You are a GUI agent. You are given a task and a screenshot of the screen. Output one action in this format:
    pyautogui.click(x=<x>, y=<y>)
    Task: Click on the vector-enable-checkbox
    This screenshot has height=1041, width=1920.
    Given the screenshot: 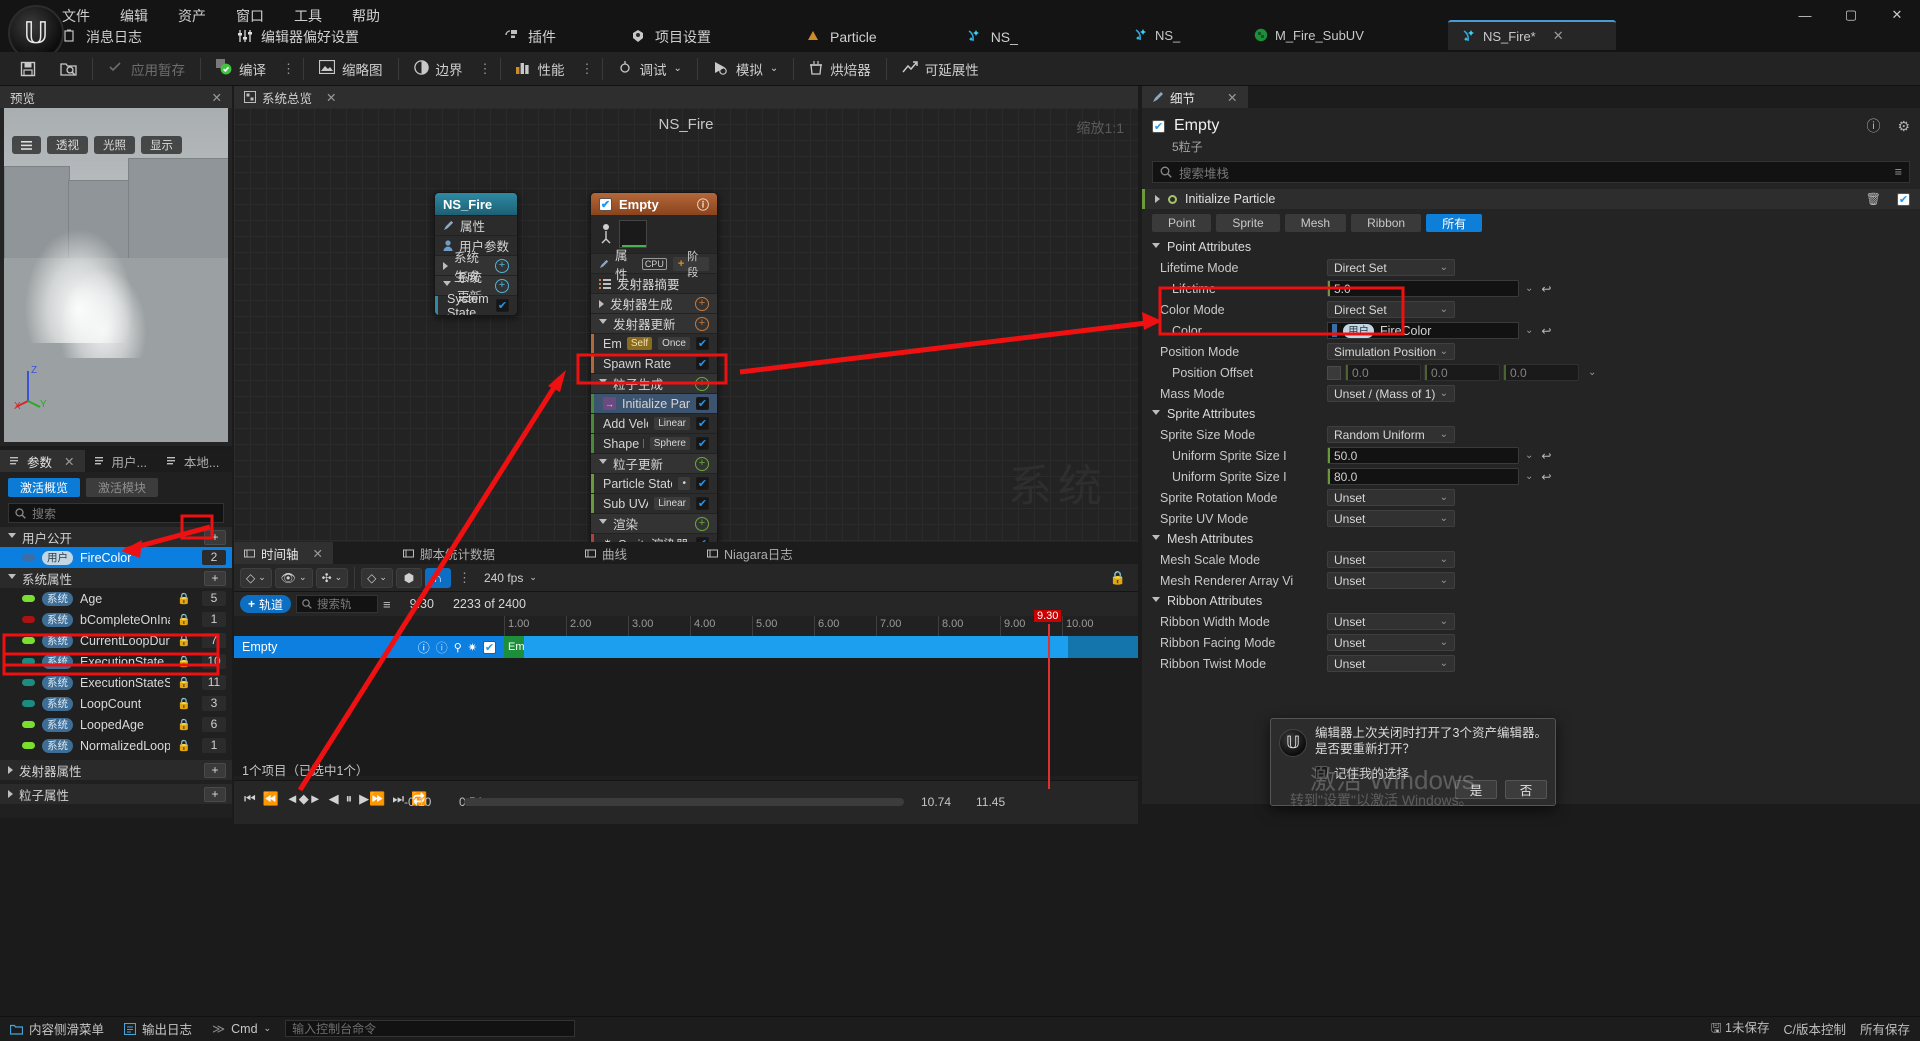 What is the action you would take?
    pyautogui.click(x=1334, y=372)
    